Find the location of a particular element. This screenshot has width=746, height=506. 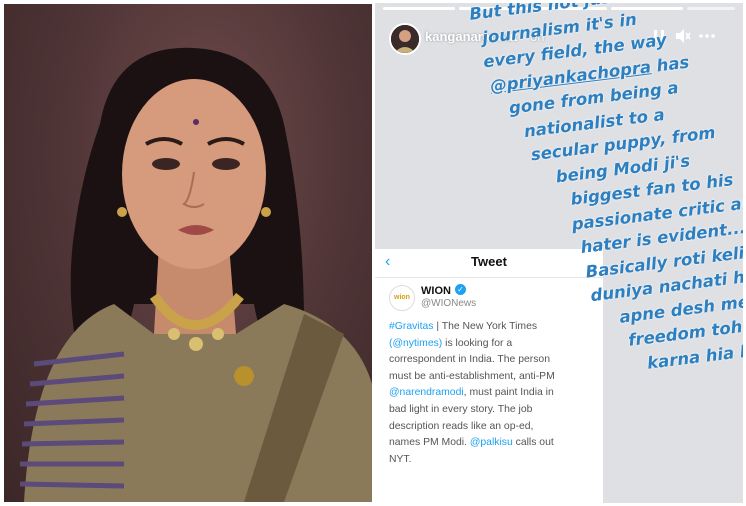

tweet-text: is looking for a is located at coordinates (477, 343).